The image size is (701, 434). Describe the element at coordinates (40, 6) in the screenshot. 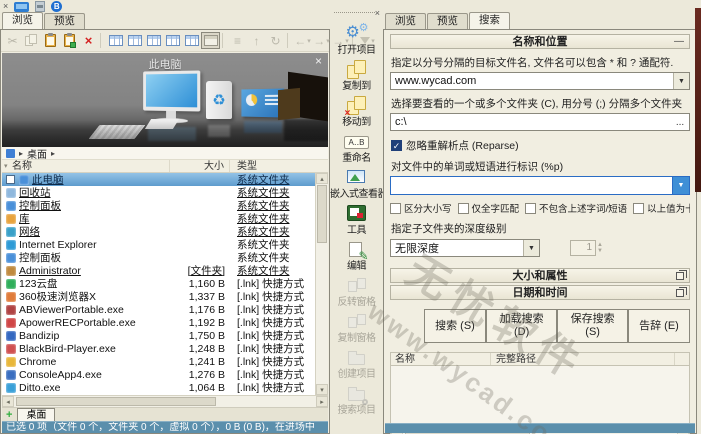

I see `storage-icon` at that location.